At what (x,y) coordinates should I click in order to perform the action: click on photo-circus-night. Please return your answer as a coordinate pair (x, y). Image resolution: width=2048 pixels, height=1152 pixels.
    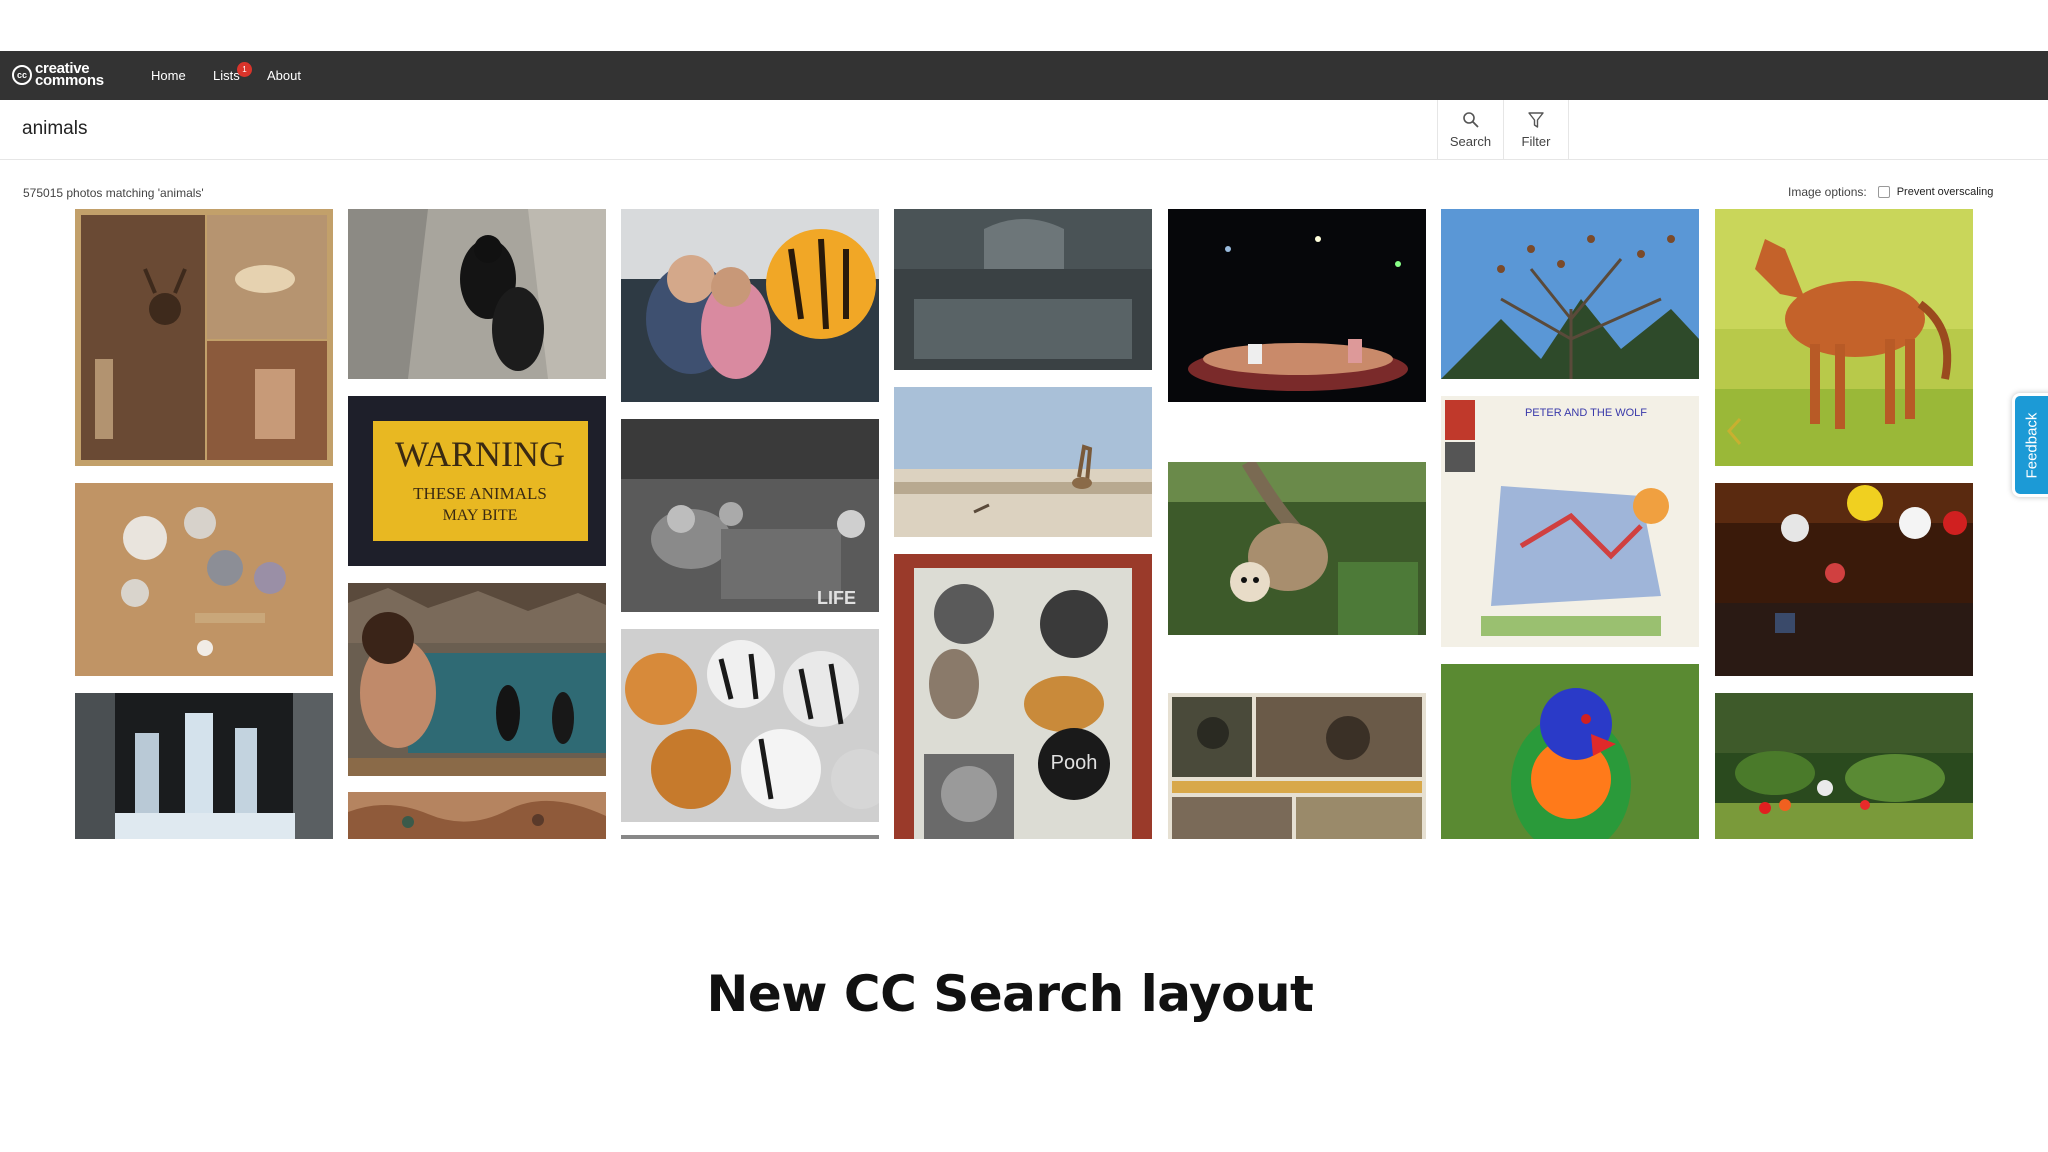
    Looking at the image, I should click on (1297, 305).